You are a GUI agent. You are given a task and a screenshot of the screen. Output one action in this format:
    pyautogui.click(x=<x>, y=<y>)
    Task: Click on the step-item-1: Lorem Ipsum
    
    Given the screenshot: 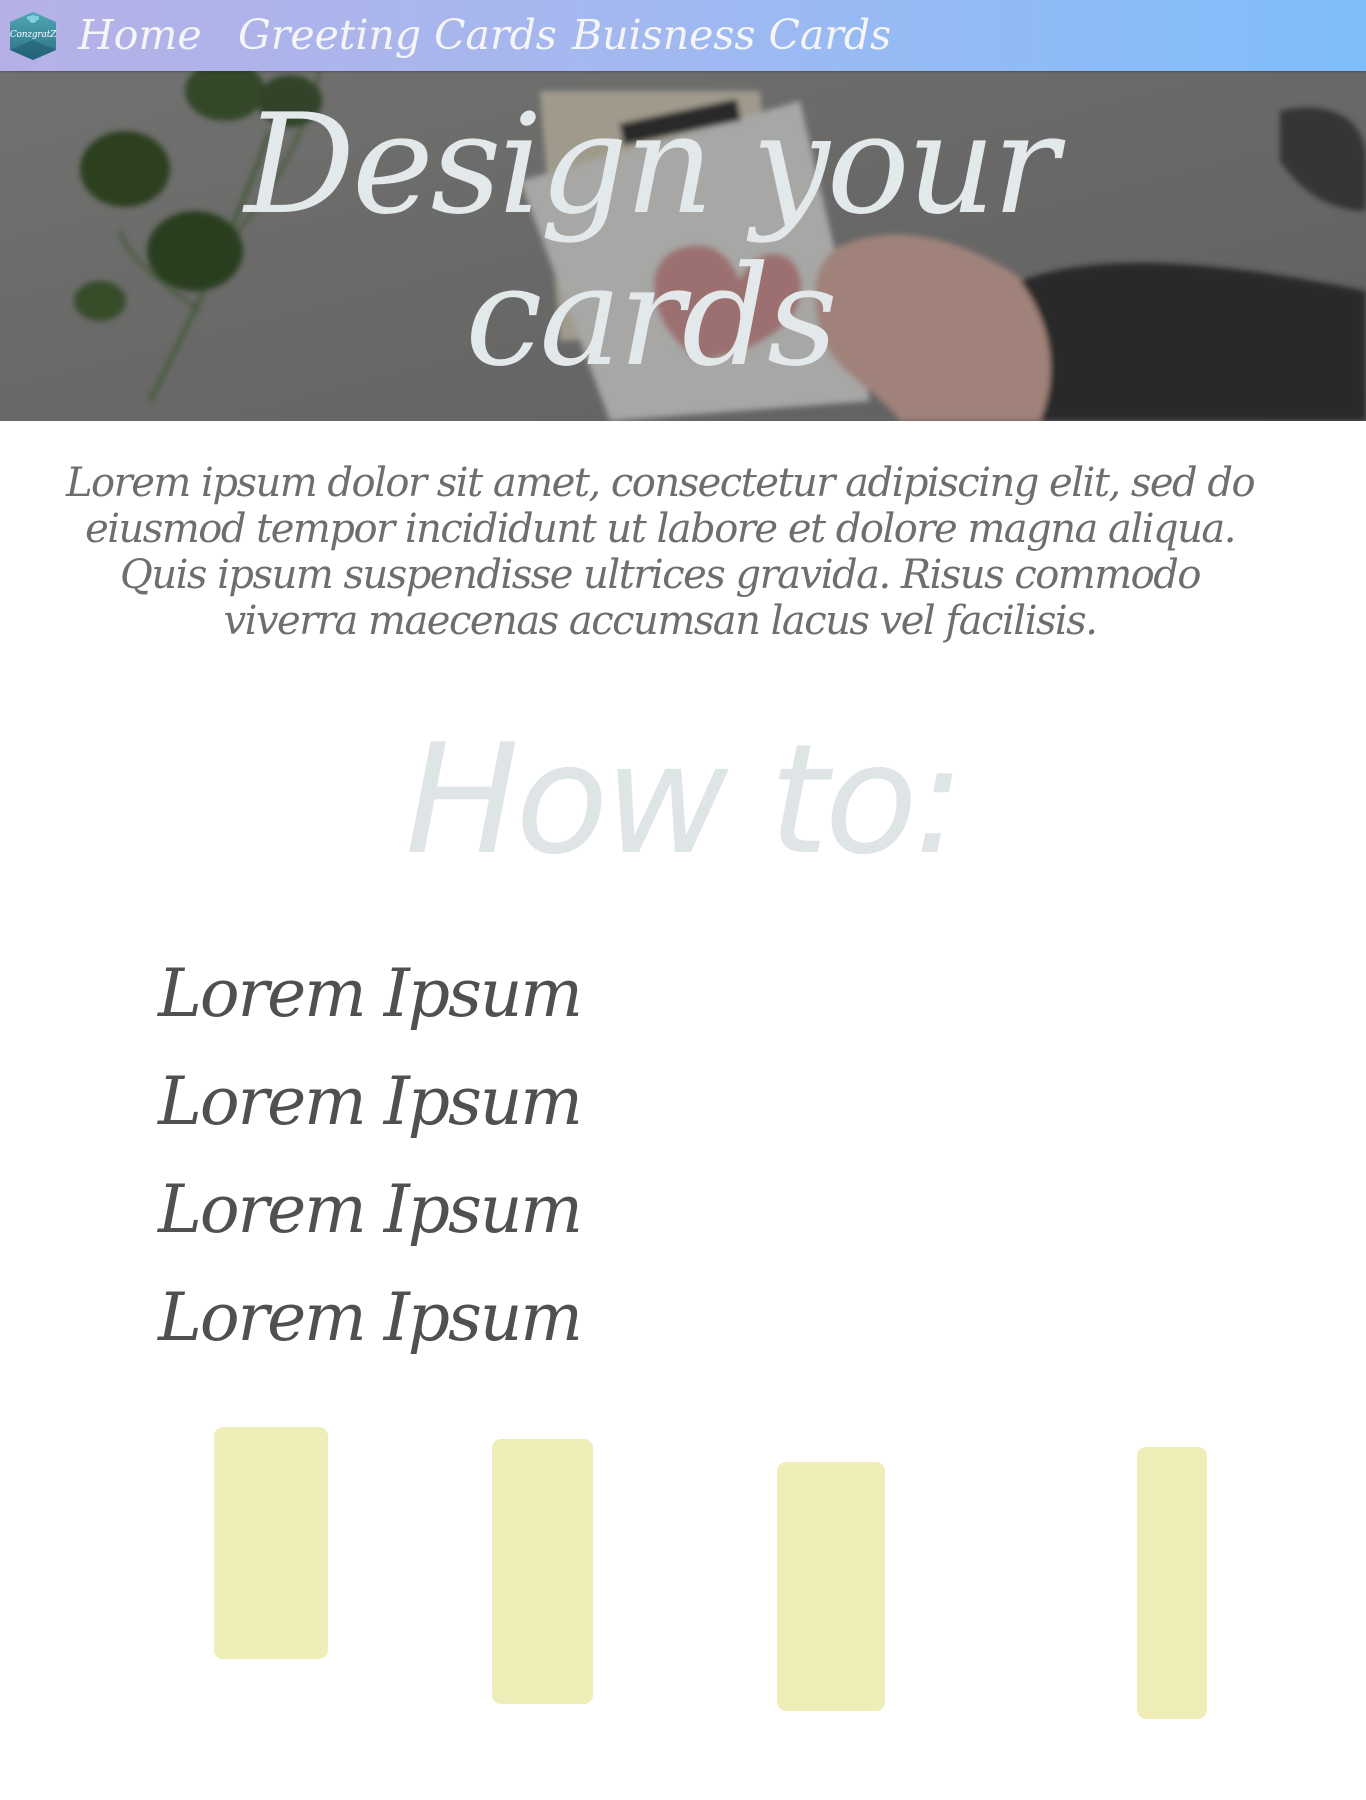 What is the action you would take?
    pyautogui.click(x=370, y=993)
    